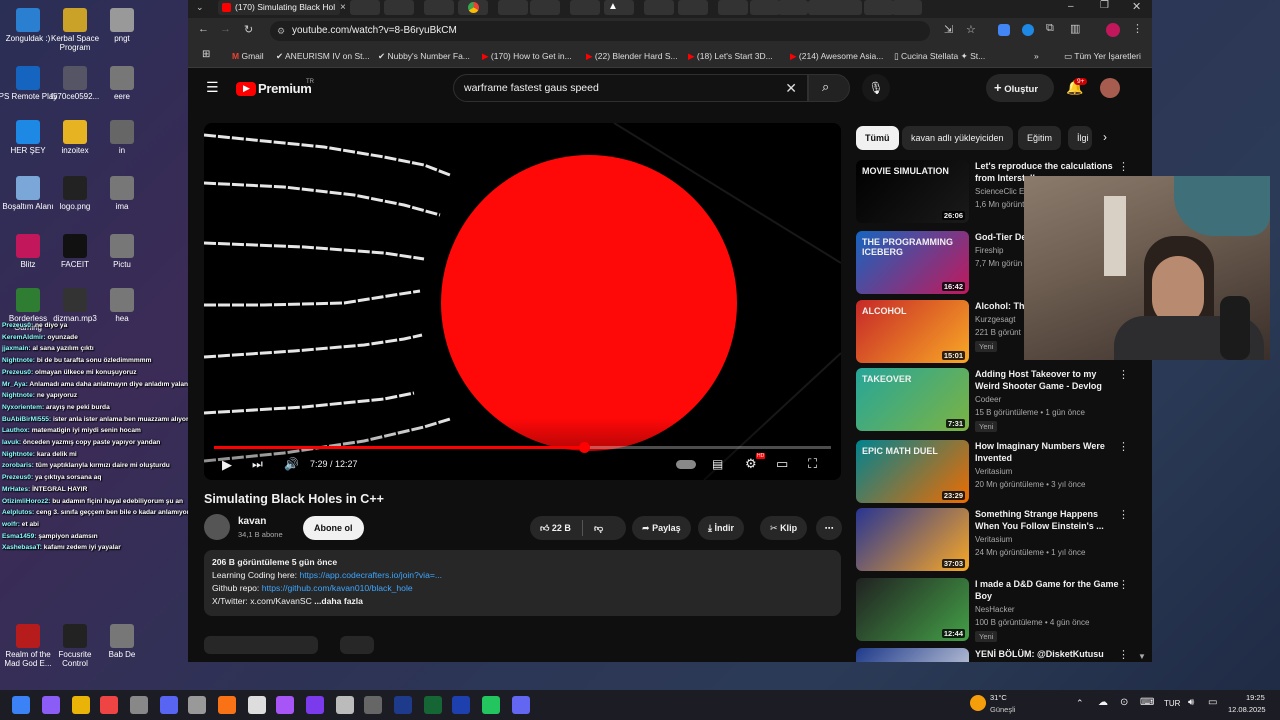 The image size is (1280, 720). Describe the element at coordinates (343, 7) in the screenshot. I see `close-tab-icon: ×` at that location.